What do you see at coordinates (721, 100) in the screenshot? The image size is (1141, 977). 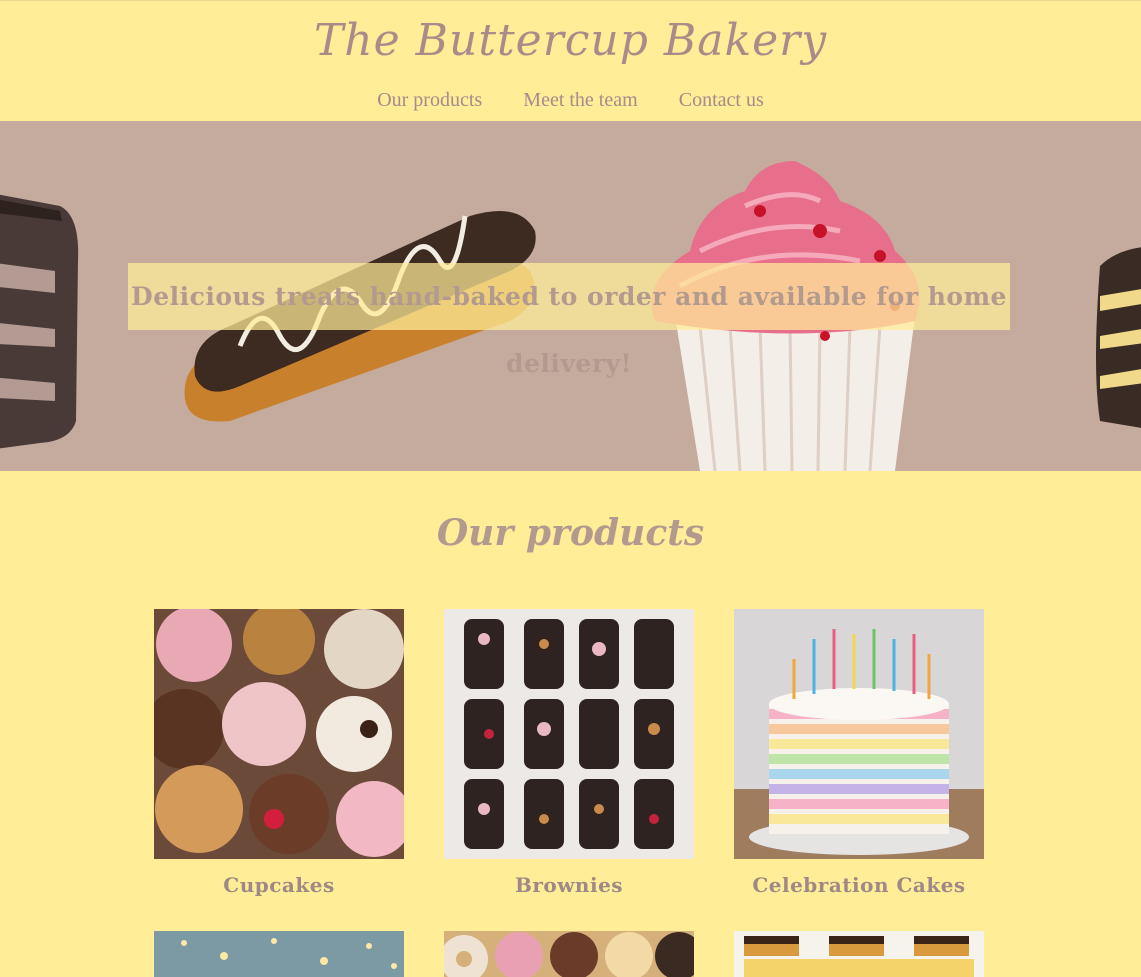 I see `nav-link-contact-us: Contact us` at bounding box center [721, 100].